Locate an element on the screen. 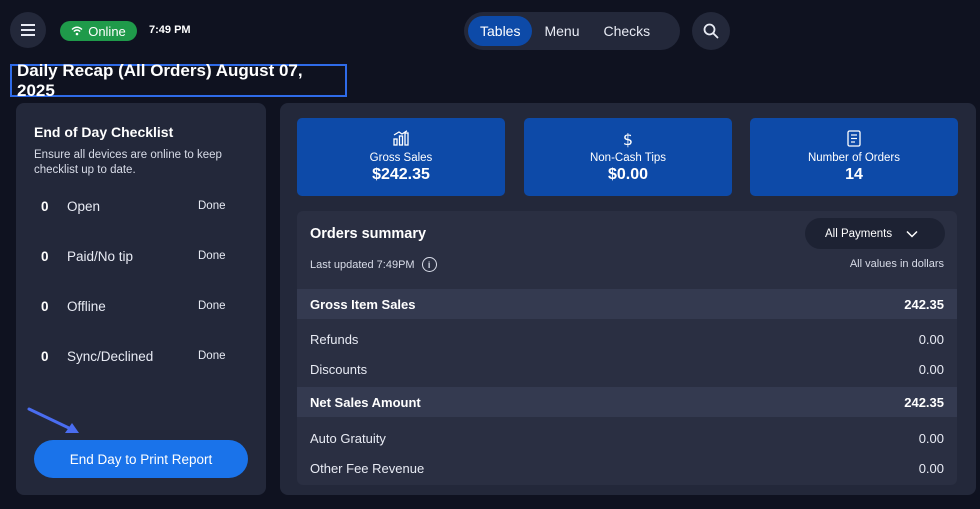 The height and width of the screenshot is (509, 980). hamburger-icon is located at coordinates (28, 30).